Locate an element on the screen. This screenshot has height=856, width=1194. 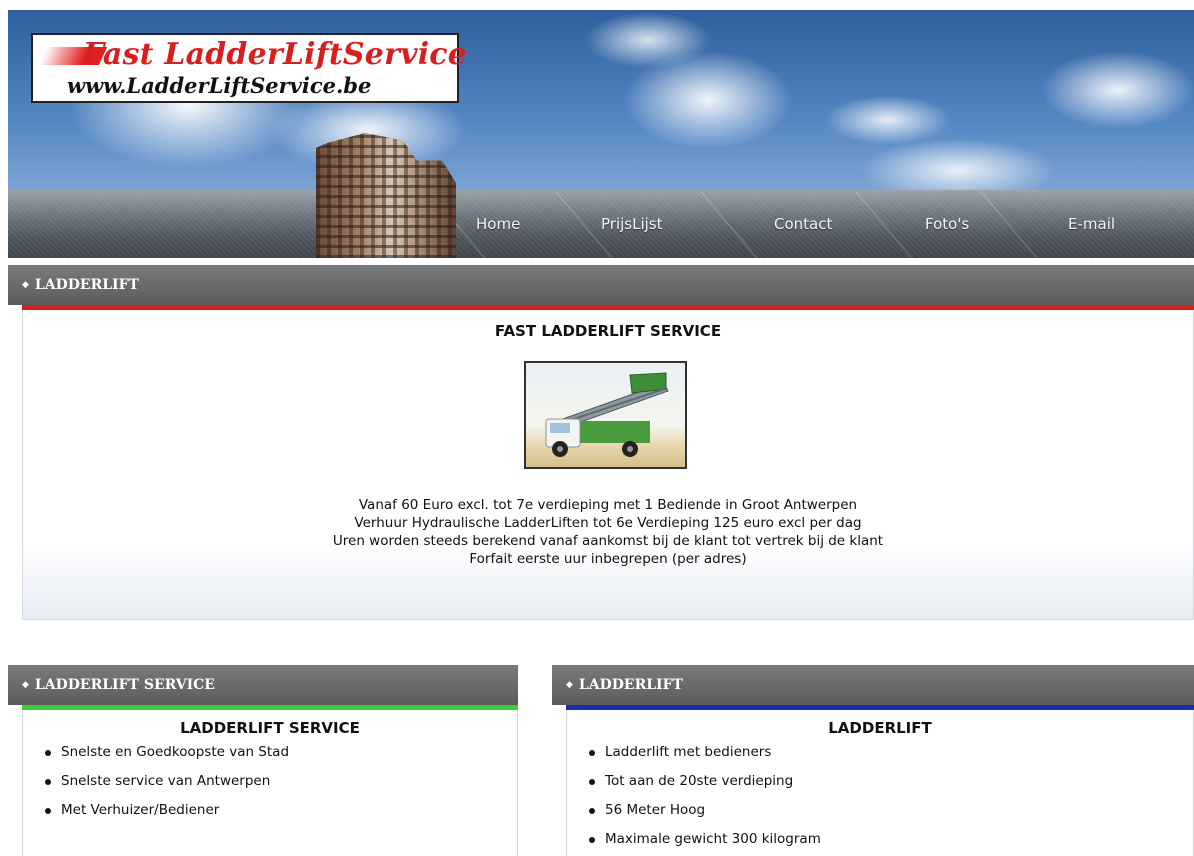
list-item: Met Verhuizer/Bediener is located at coordinates (270, 810).